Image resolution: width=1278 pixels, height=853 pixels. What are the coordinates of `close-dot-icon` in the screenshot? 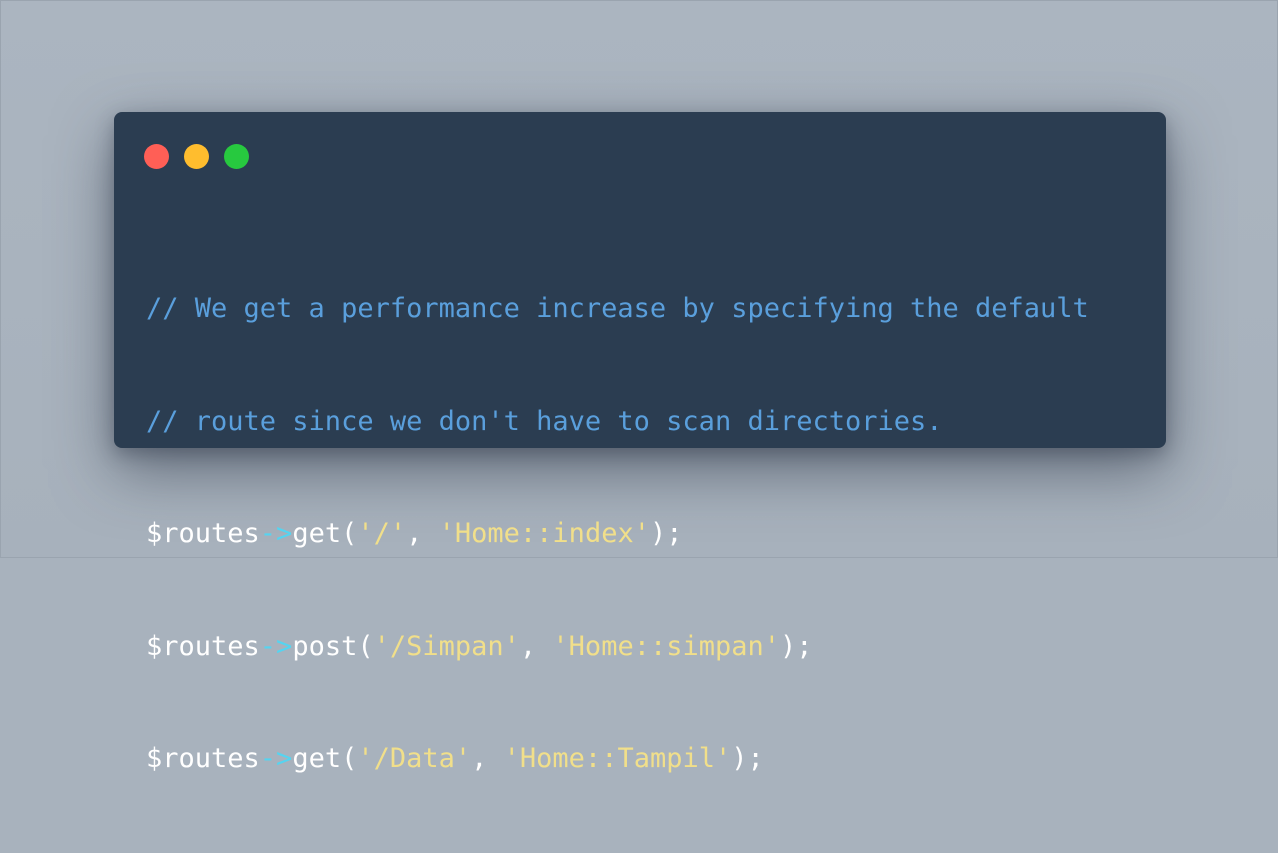 It's located at (156, 156).